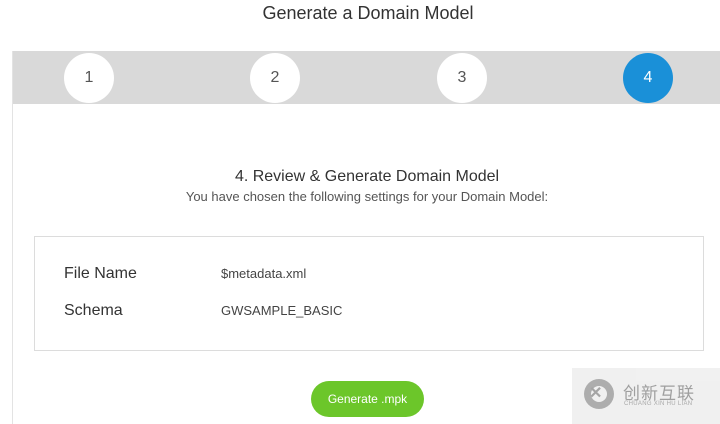  Describe the element at coordinates (100, 273) in the screenshot. I see `setting-label-file-name: File Name` at that location.